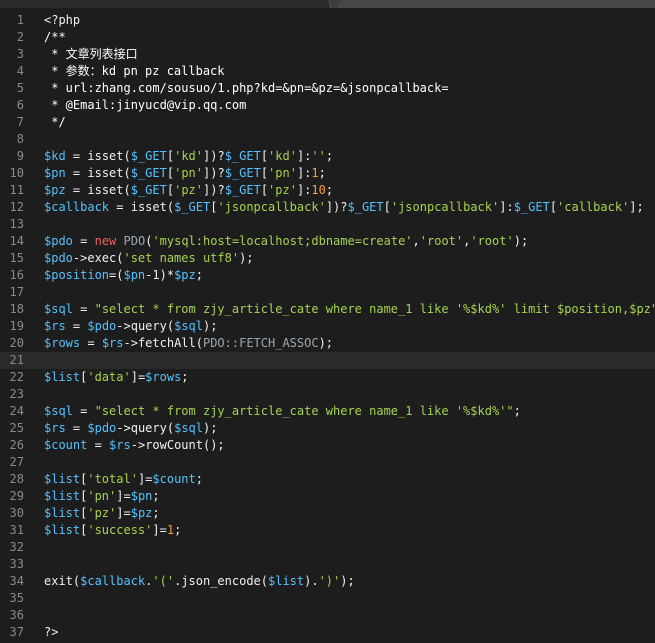 Image resolution: width=655 pixels, height=643 pixels. Describe the element at coordinates (441, 241) in the screenshot. I see `code-token: 'root'` at that location.